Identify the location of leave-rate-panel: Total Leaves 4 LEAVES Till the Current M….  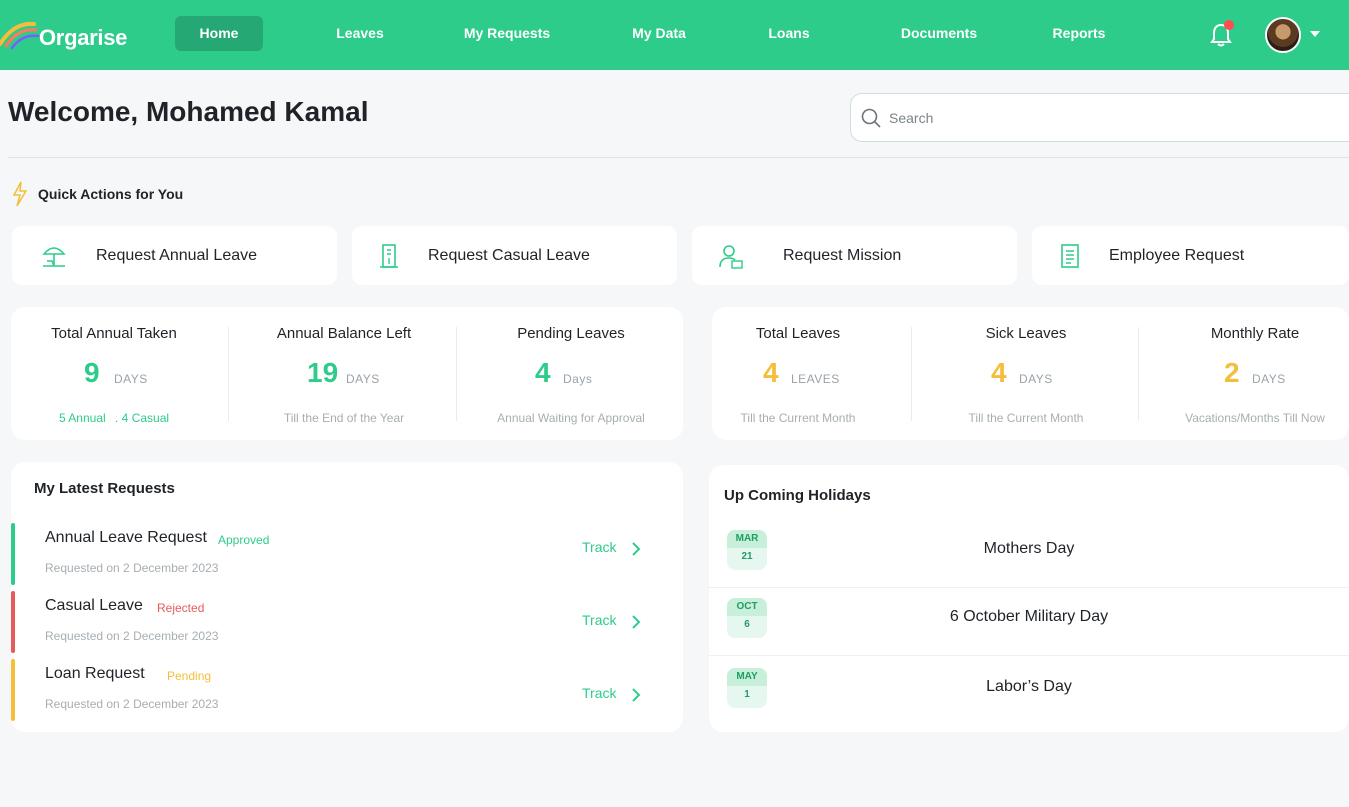
(1030, 373).